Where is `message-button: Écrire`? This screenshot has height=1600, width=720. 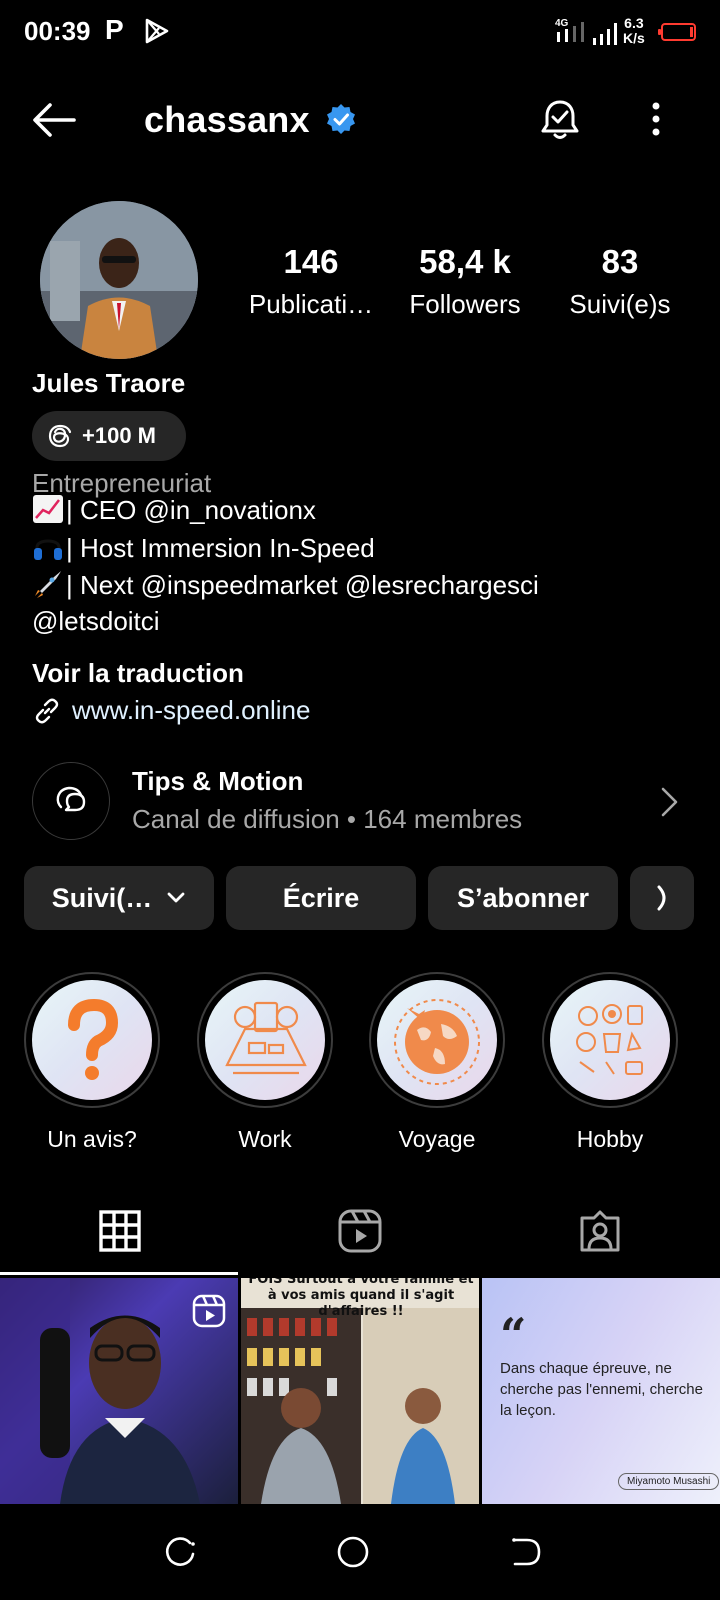
message-button: Écrire is located at coordinates (321, 898).